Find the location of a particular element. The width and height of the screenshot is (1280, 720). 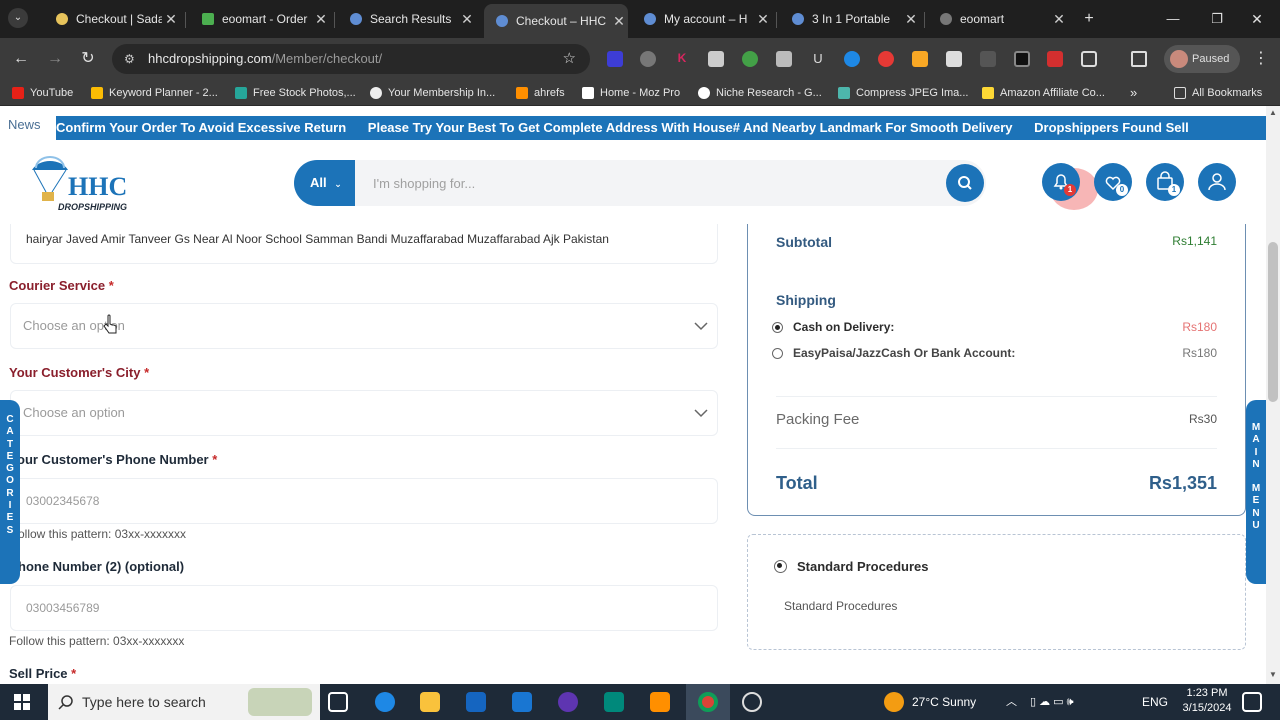

bookmark-moz-pro: Home - Moz Pro is located at coordinates (631, 93).